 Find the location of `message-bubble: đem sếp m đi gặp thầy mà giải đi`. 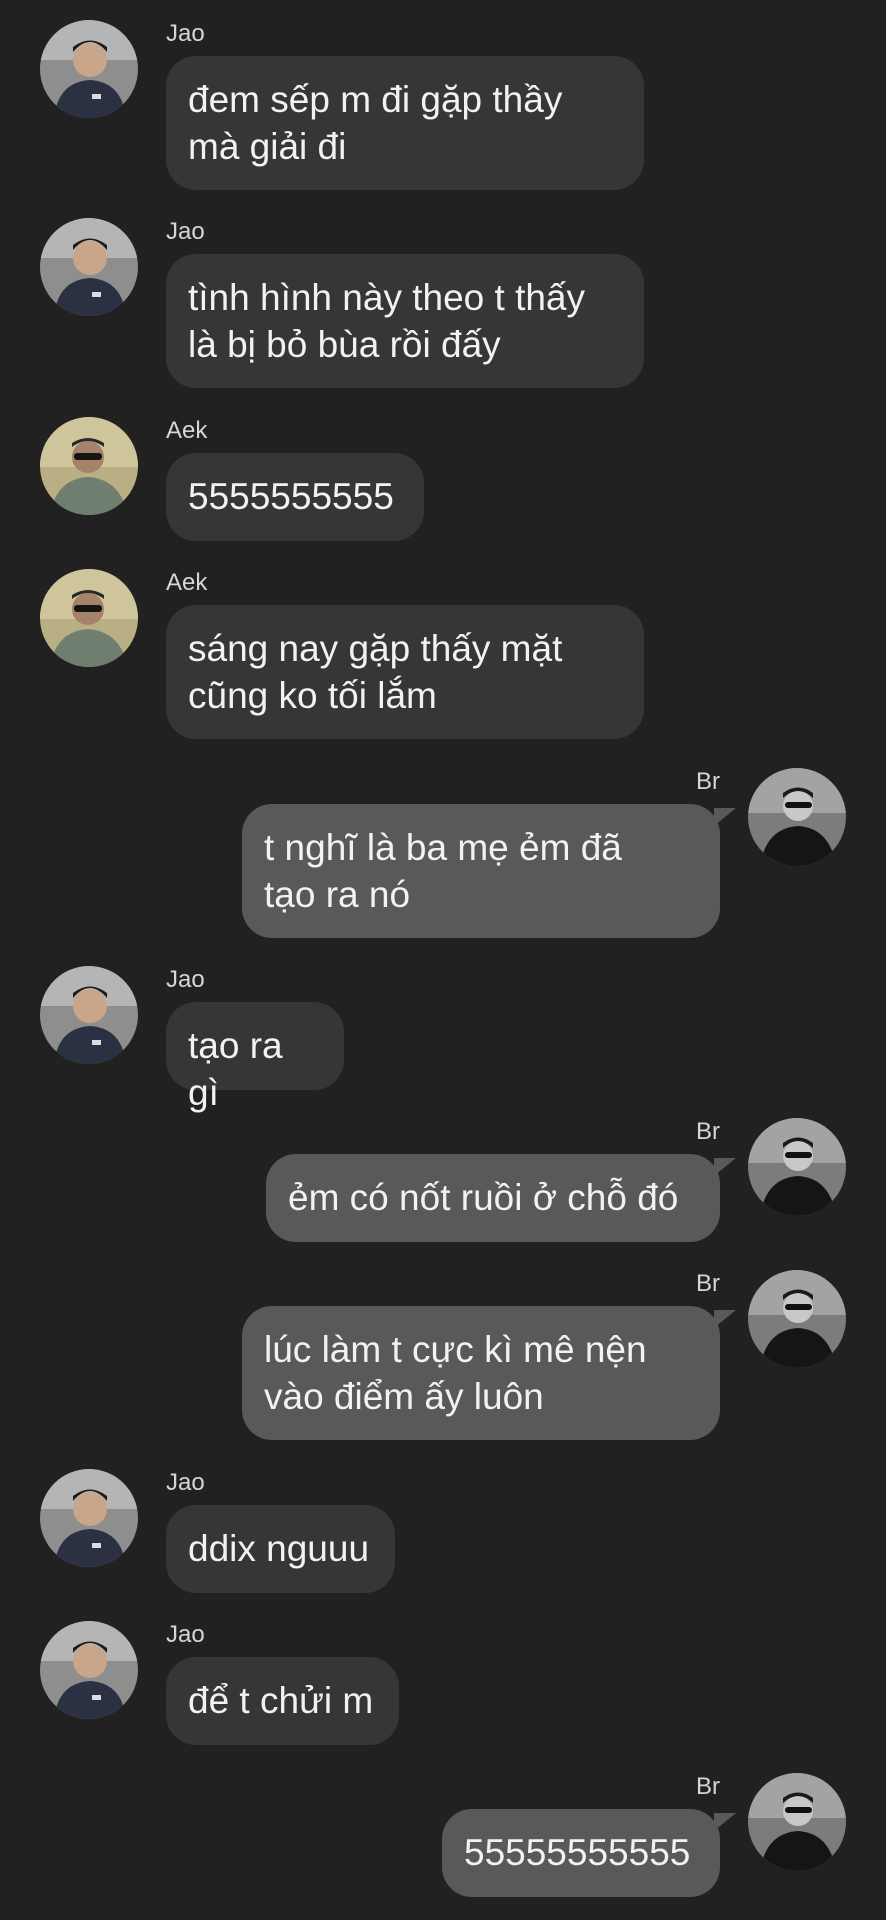

message-bubble: đem sếp m đi gặp thầy mà giải đi is located at coordinates (405, 123).